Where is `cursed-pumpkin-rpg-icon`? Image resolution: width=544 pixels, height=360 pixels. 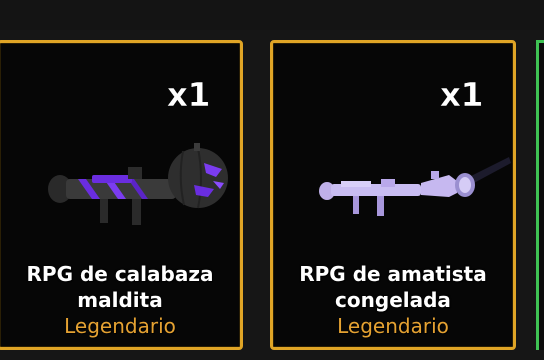 cursed-pumpkin-rpg-icon is located at coordinates (138, 184).